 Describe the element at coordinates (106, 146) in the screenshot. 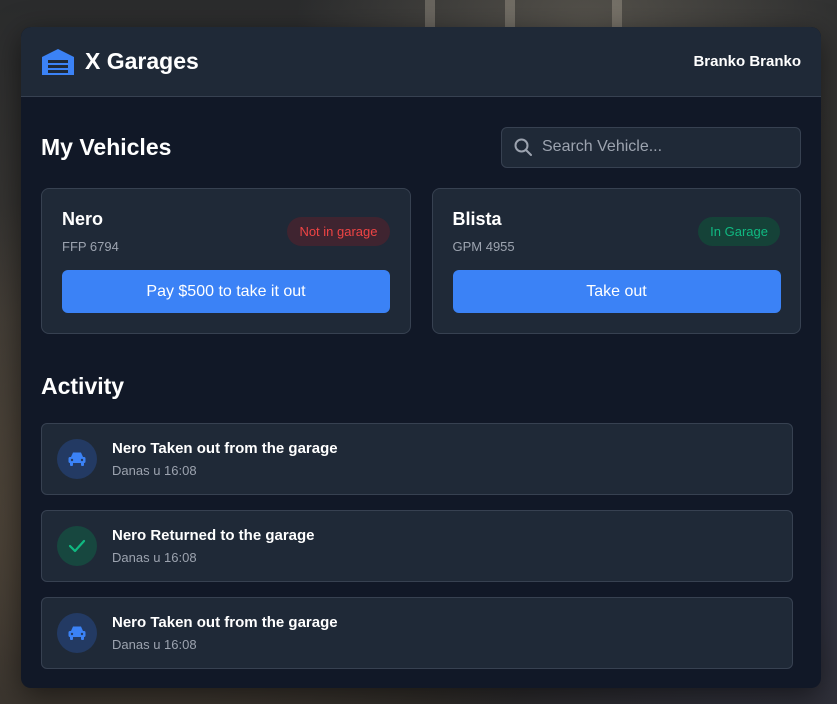

I see `vehicles-title: My Vehicles` at that location.